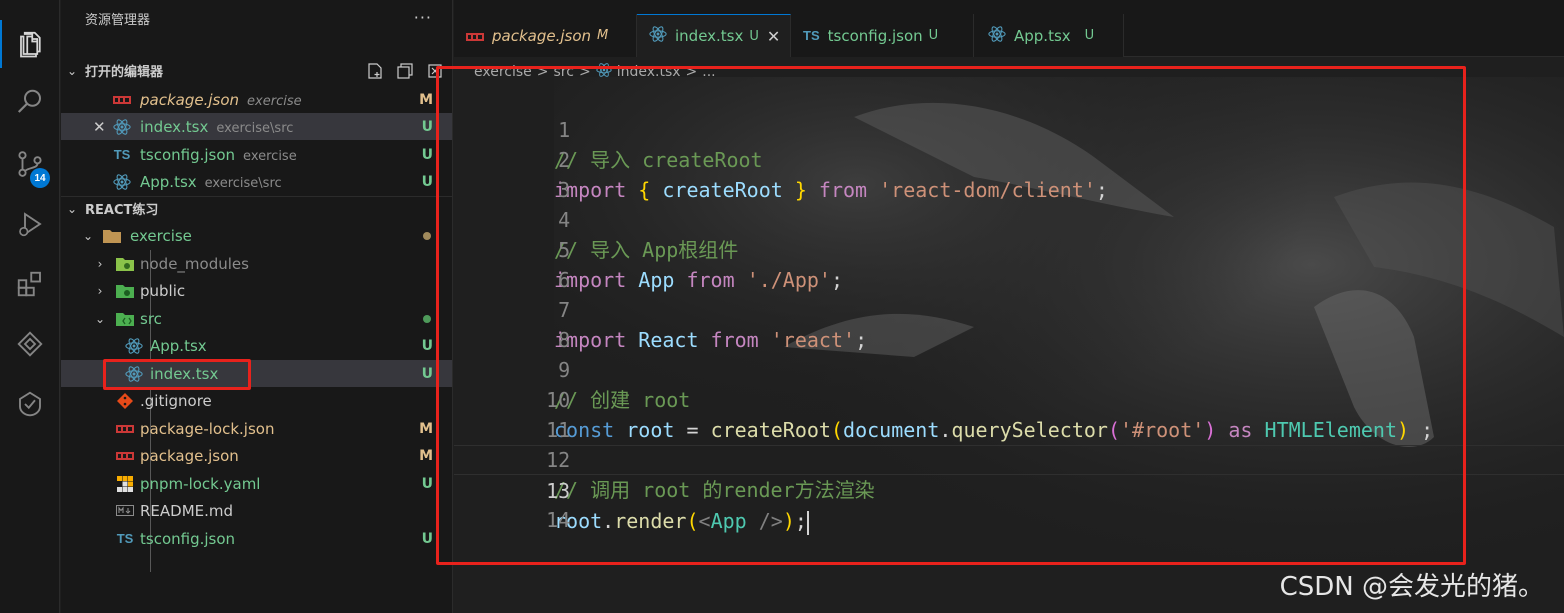 The width and height of the screenshot is (1564, 613). I want to click on tree-item-folder: › node_modules, so click(256, 263).